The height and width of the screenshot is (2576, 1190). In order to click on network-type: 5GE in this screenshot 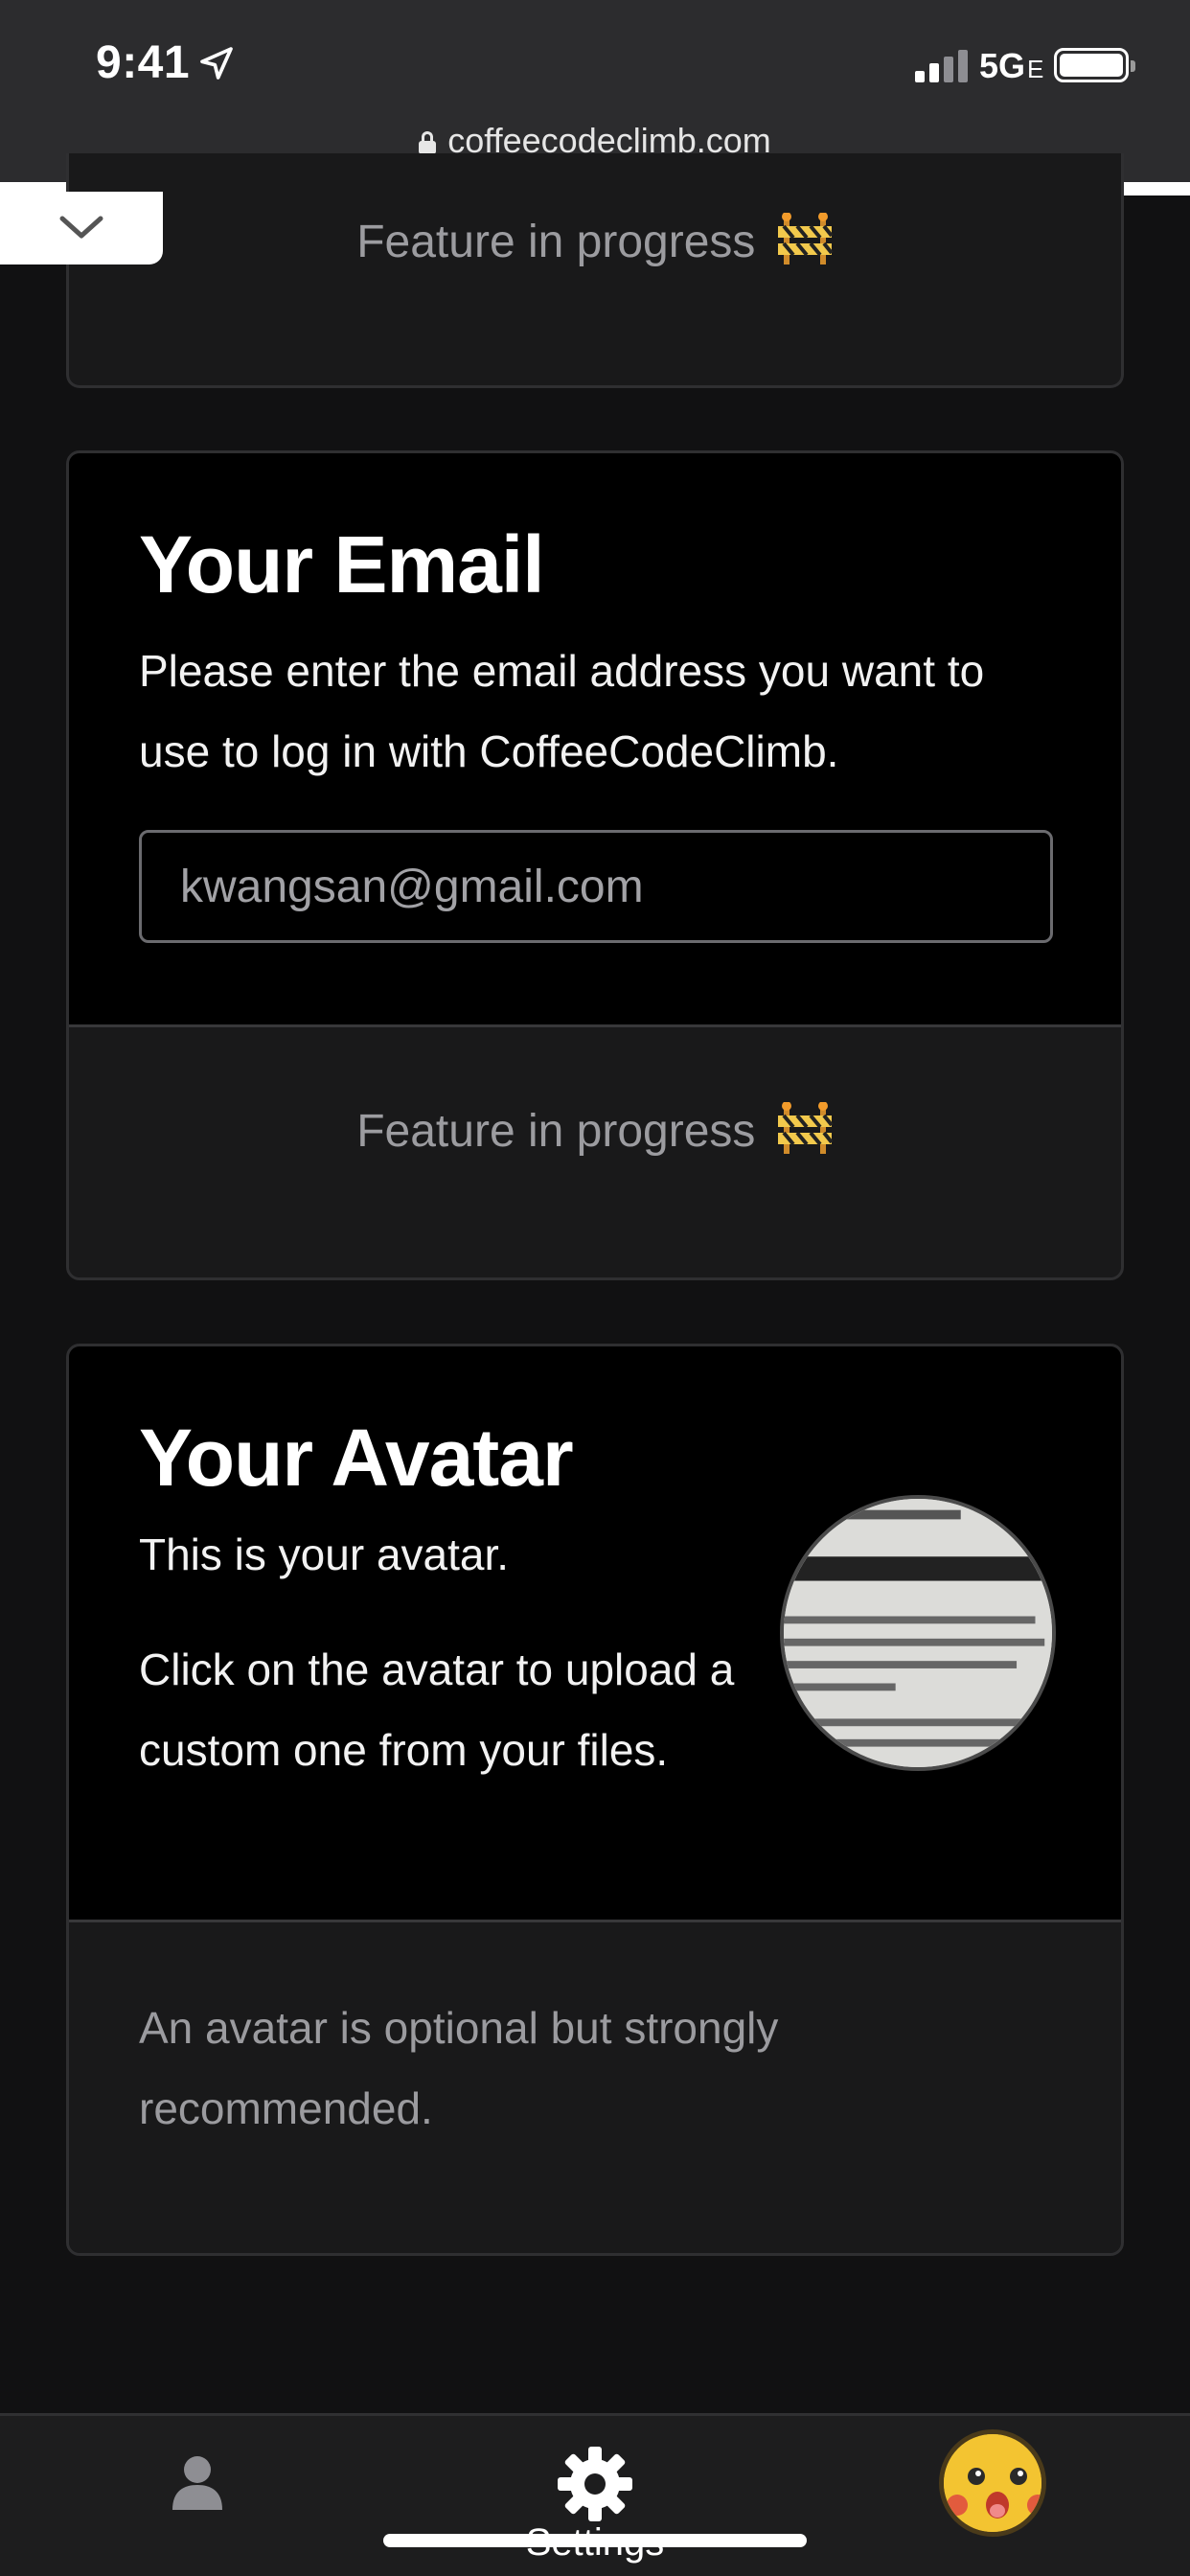, I will do `click(1011, 66)`.